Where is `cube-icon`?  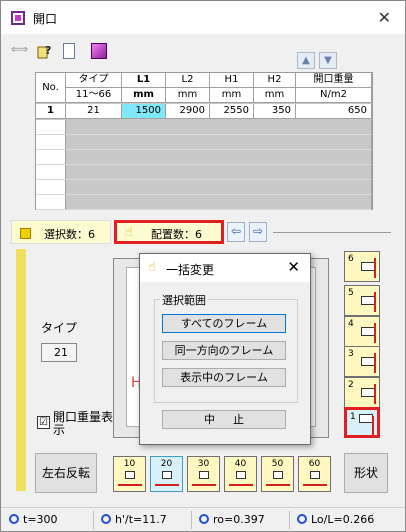
cube-icon is located at coordinates (99, 51).